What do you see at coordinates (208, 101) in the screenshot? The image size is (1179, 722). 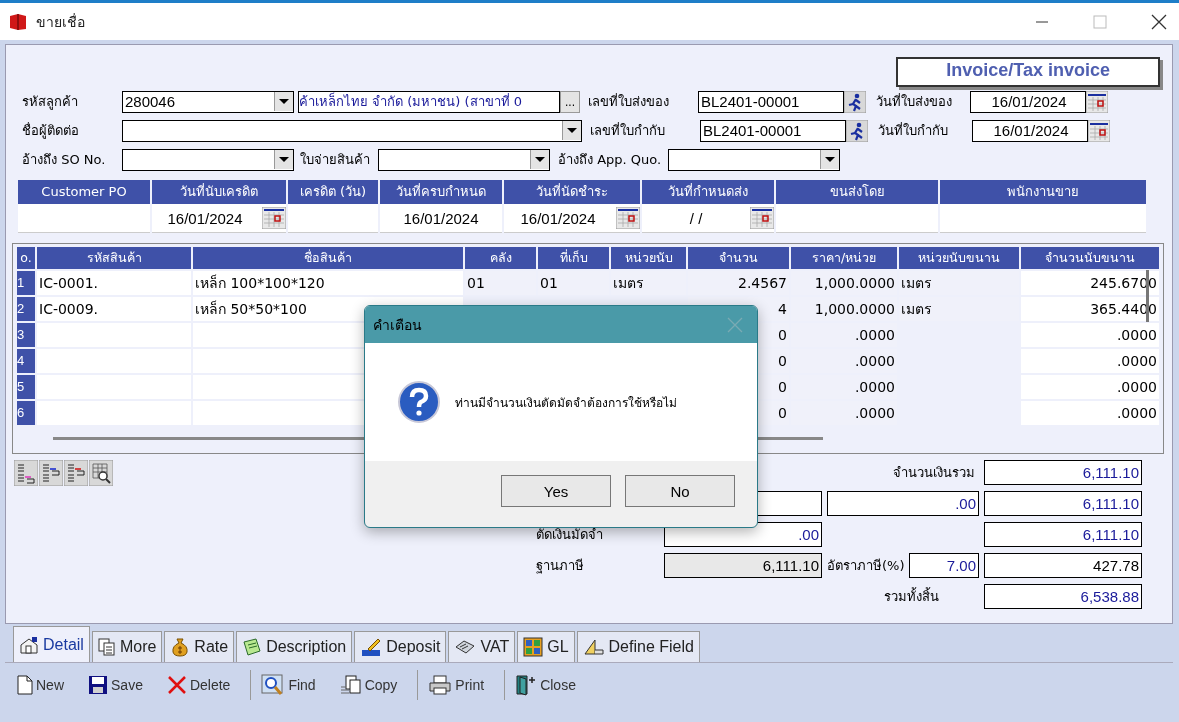 I see `combo-box: 280046` at bounding box center [208, 101].